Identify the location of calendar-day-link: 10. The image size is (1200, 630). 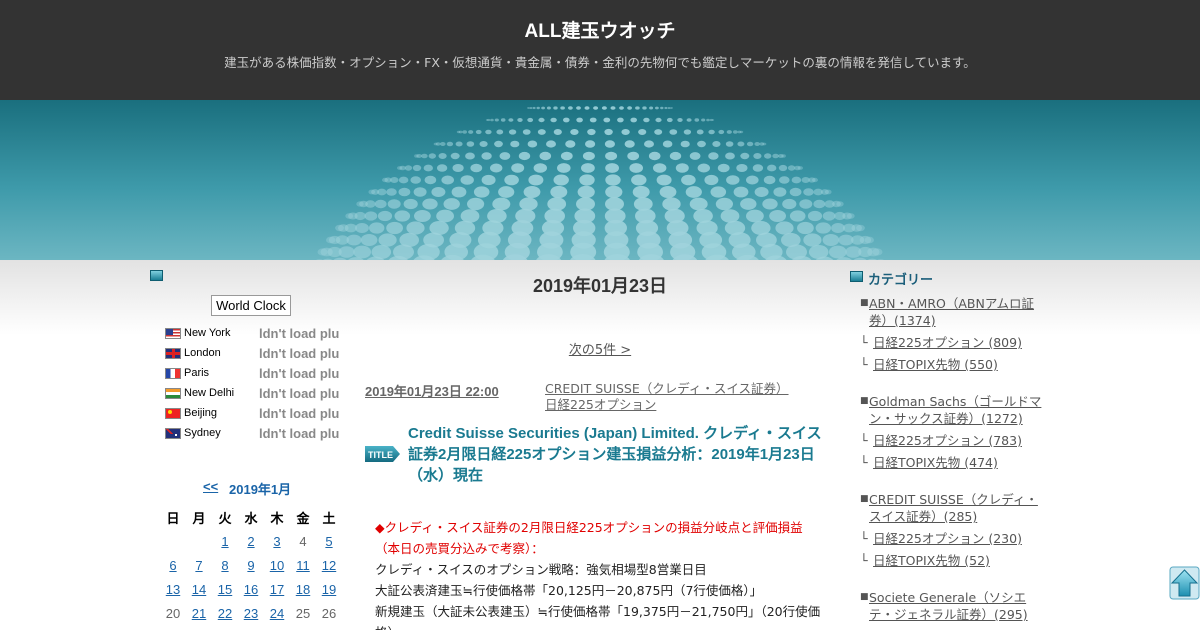
(277, 565).